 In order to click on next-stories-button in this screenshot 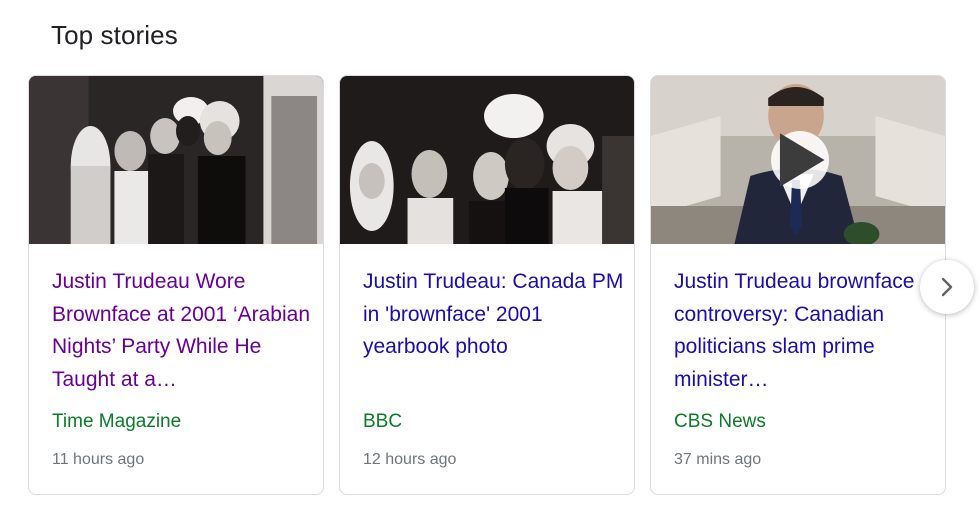, I will do `click(947, 287)`.